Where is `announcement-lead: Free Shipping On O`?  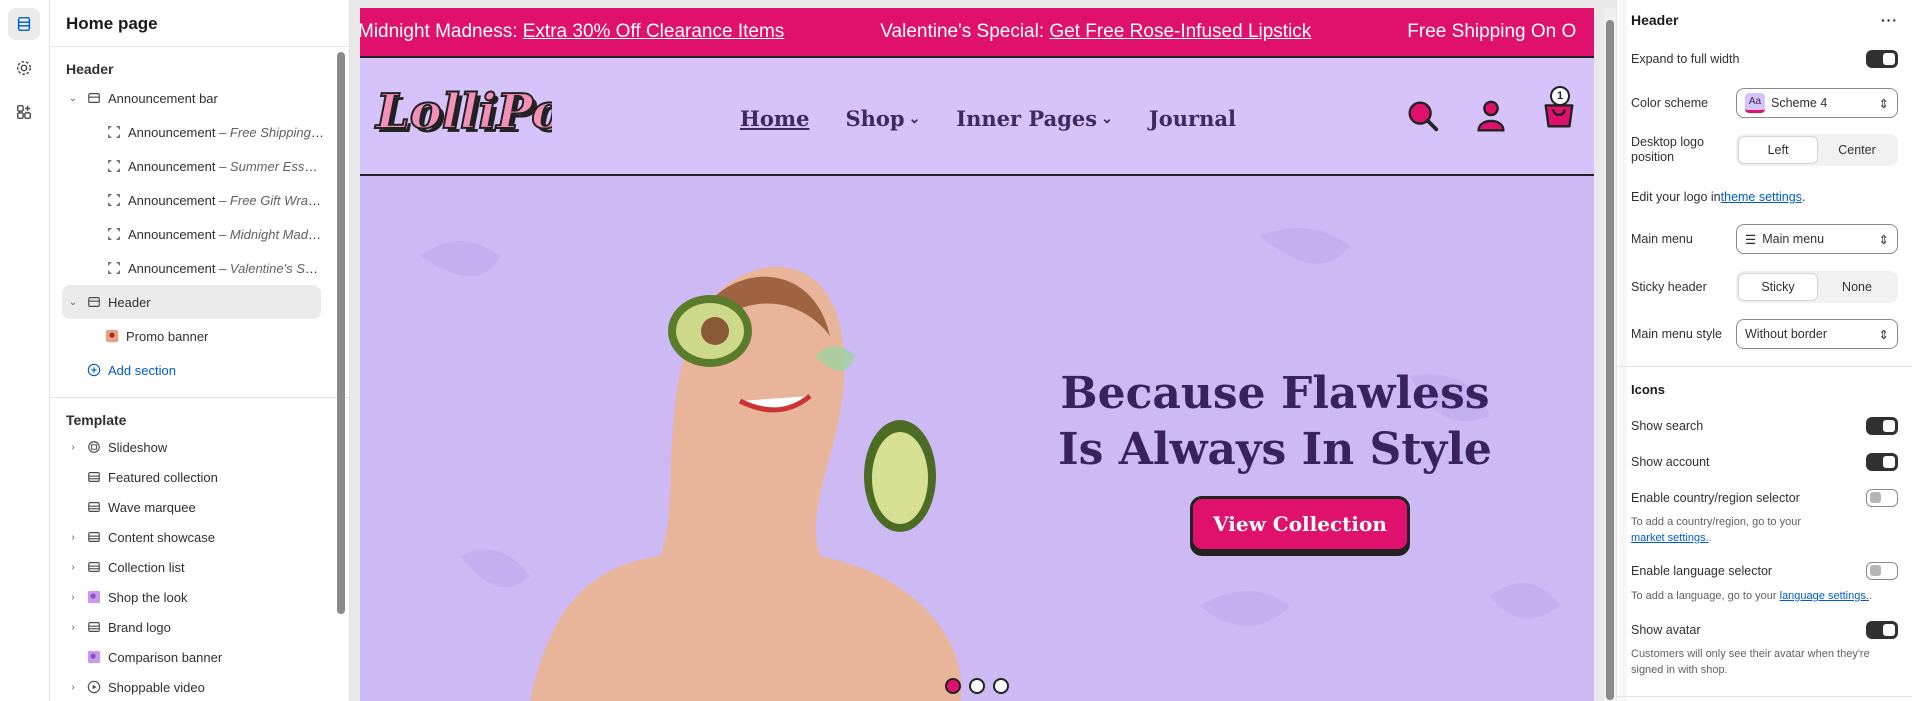 announcement-lead: Free Shipping On O is located at coordinates (1492, 31).